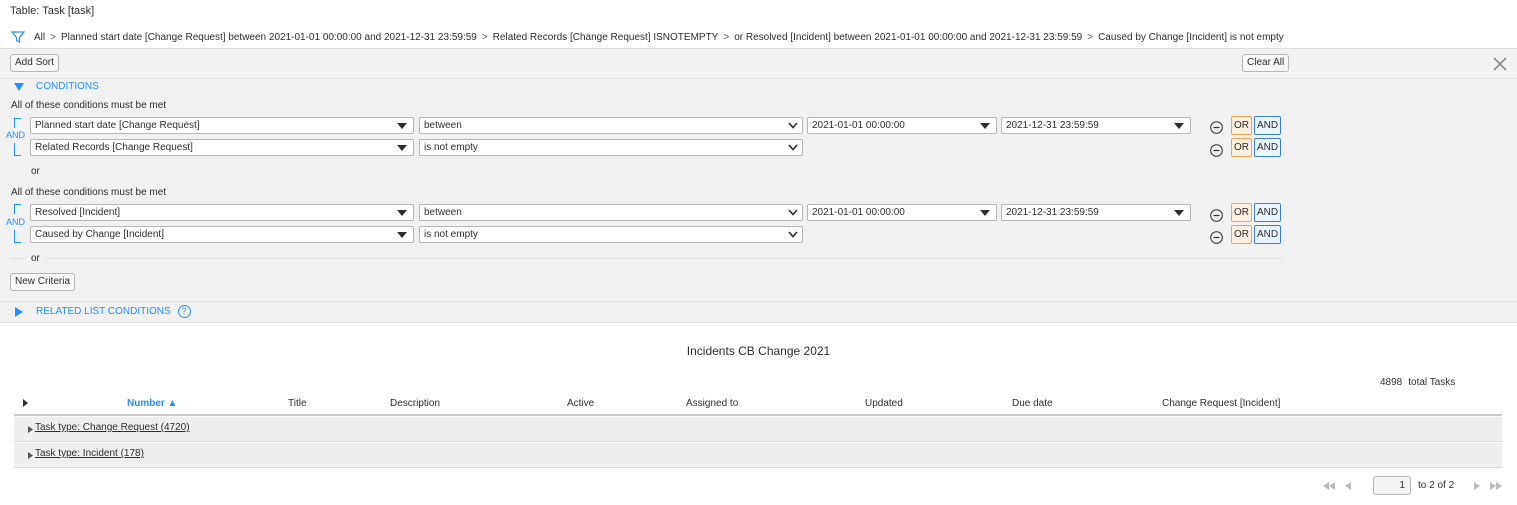  I want to click on field-select: Planned start date [Change Request], so click(222, 125).